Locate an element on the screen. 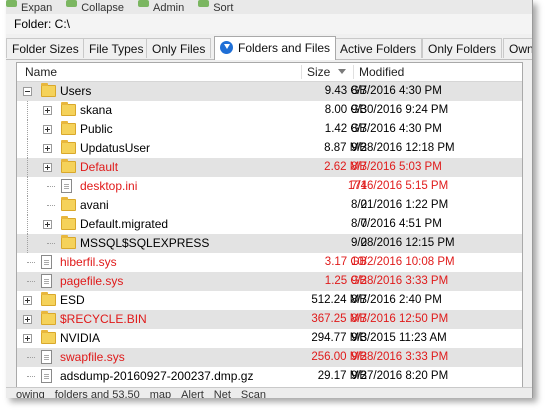 The height and width of the screenshot is (418, 554). collapse-icon is located at coordinates (27, 91).